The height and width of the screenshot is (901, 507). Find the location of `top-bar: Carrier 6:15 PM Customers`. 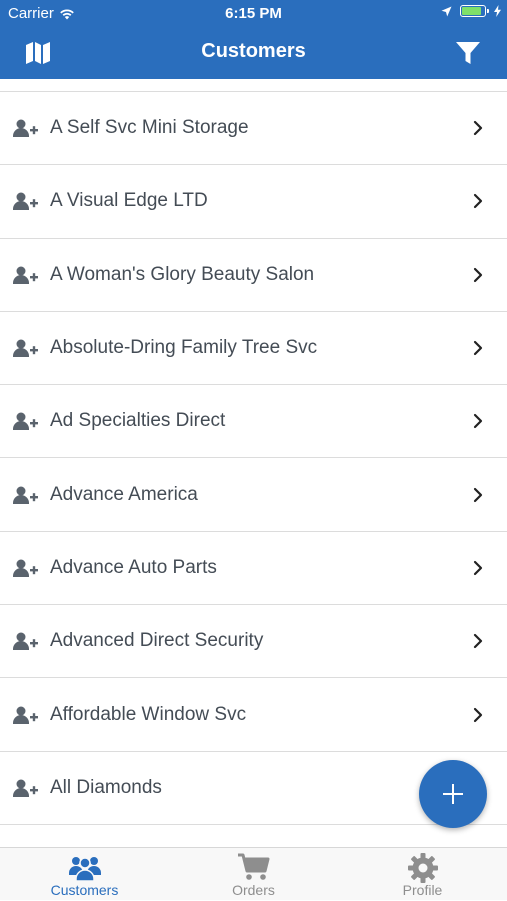

top-bar: Carrier 6:15 PM Customers is located at coordinates (253, 39).